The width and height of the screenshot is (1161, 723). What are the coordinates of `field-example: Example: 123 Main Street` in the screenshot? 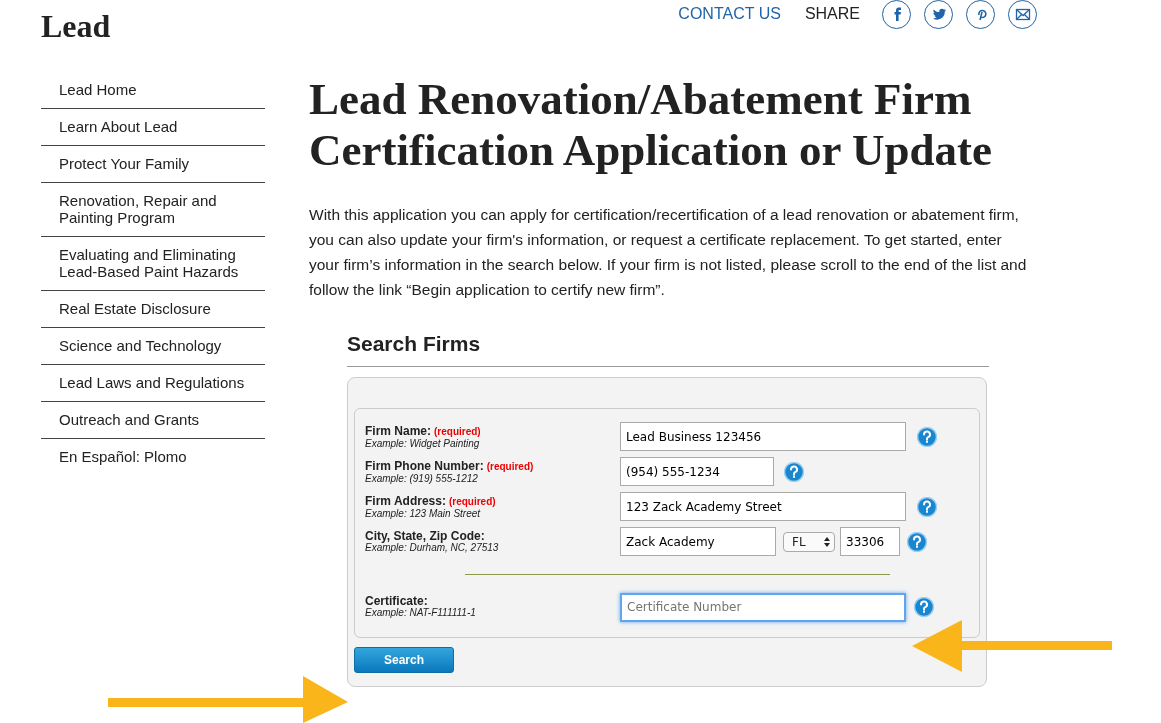 It's located at (423, 513).